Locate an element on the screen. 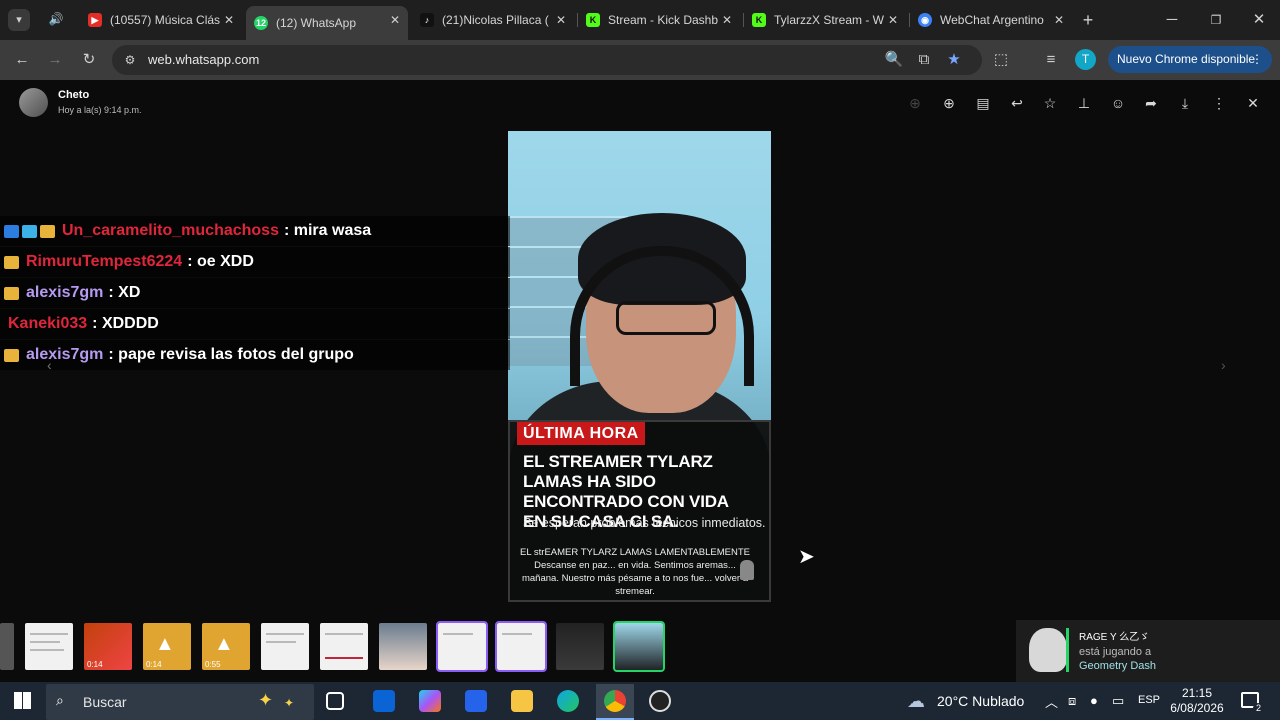  tab-kick-dashboard: K Stream - Kick Dashb ✕ is located at coordinates (659, 20).